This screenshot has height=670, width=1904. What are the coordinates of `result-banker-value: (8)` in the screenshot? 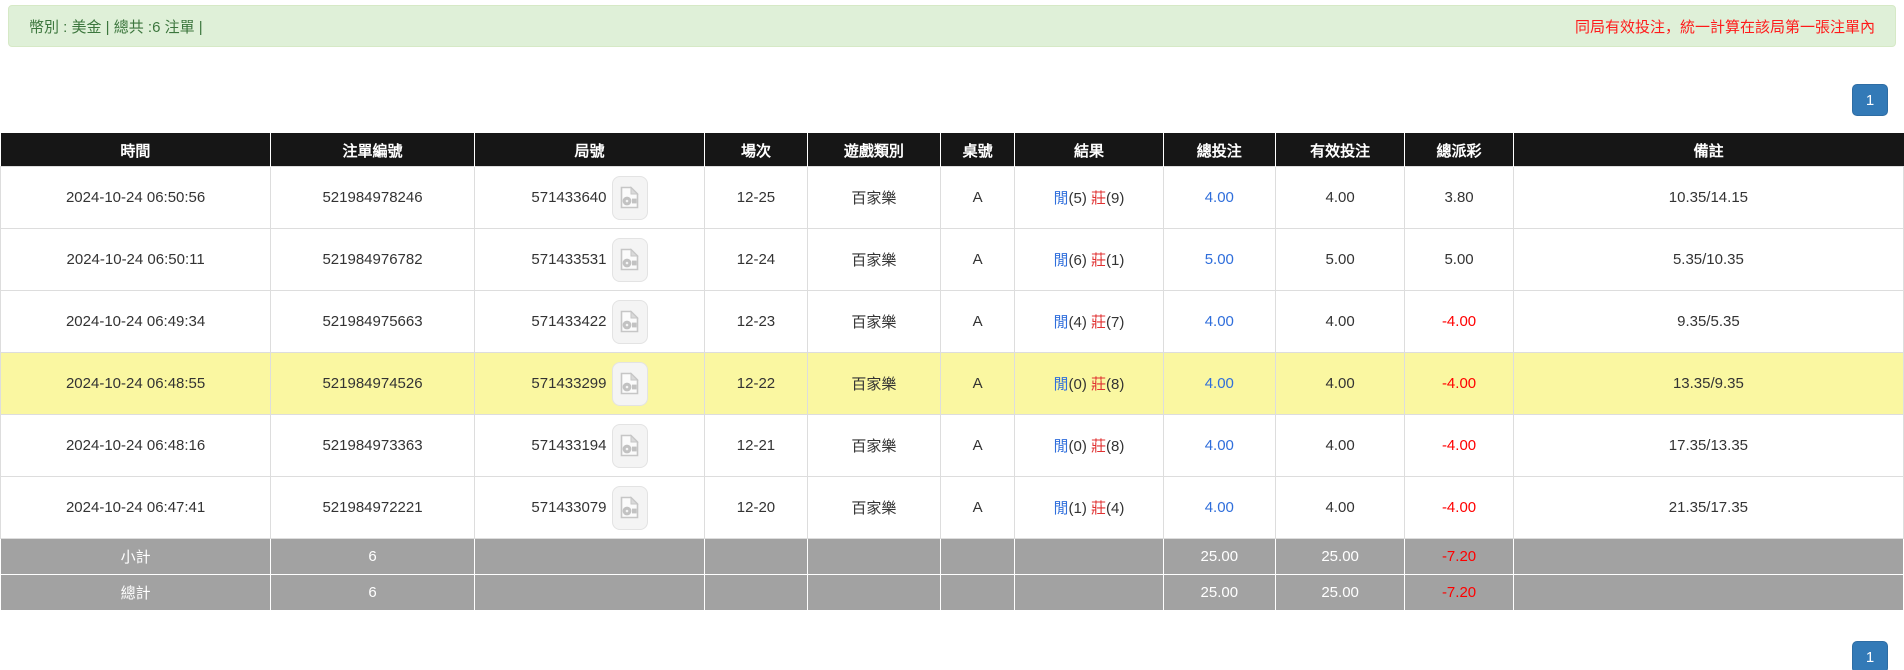 It's located at (1115, 384).